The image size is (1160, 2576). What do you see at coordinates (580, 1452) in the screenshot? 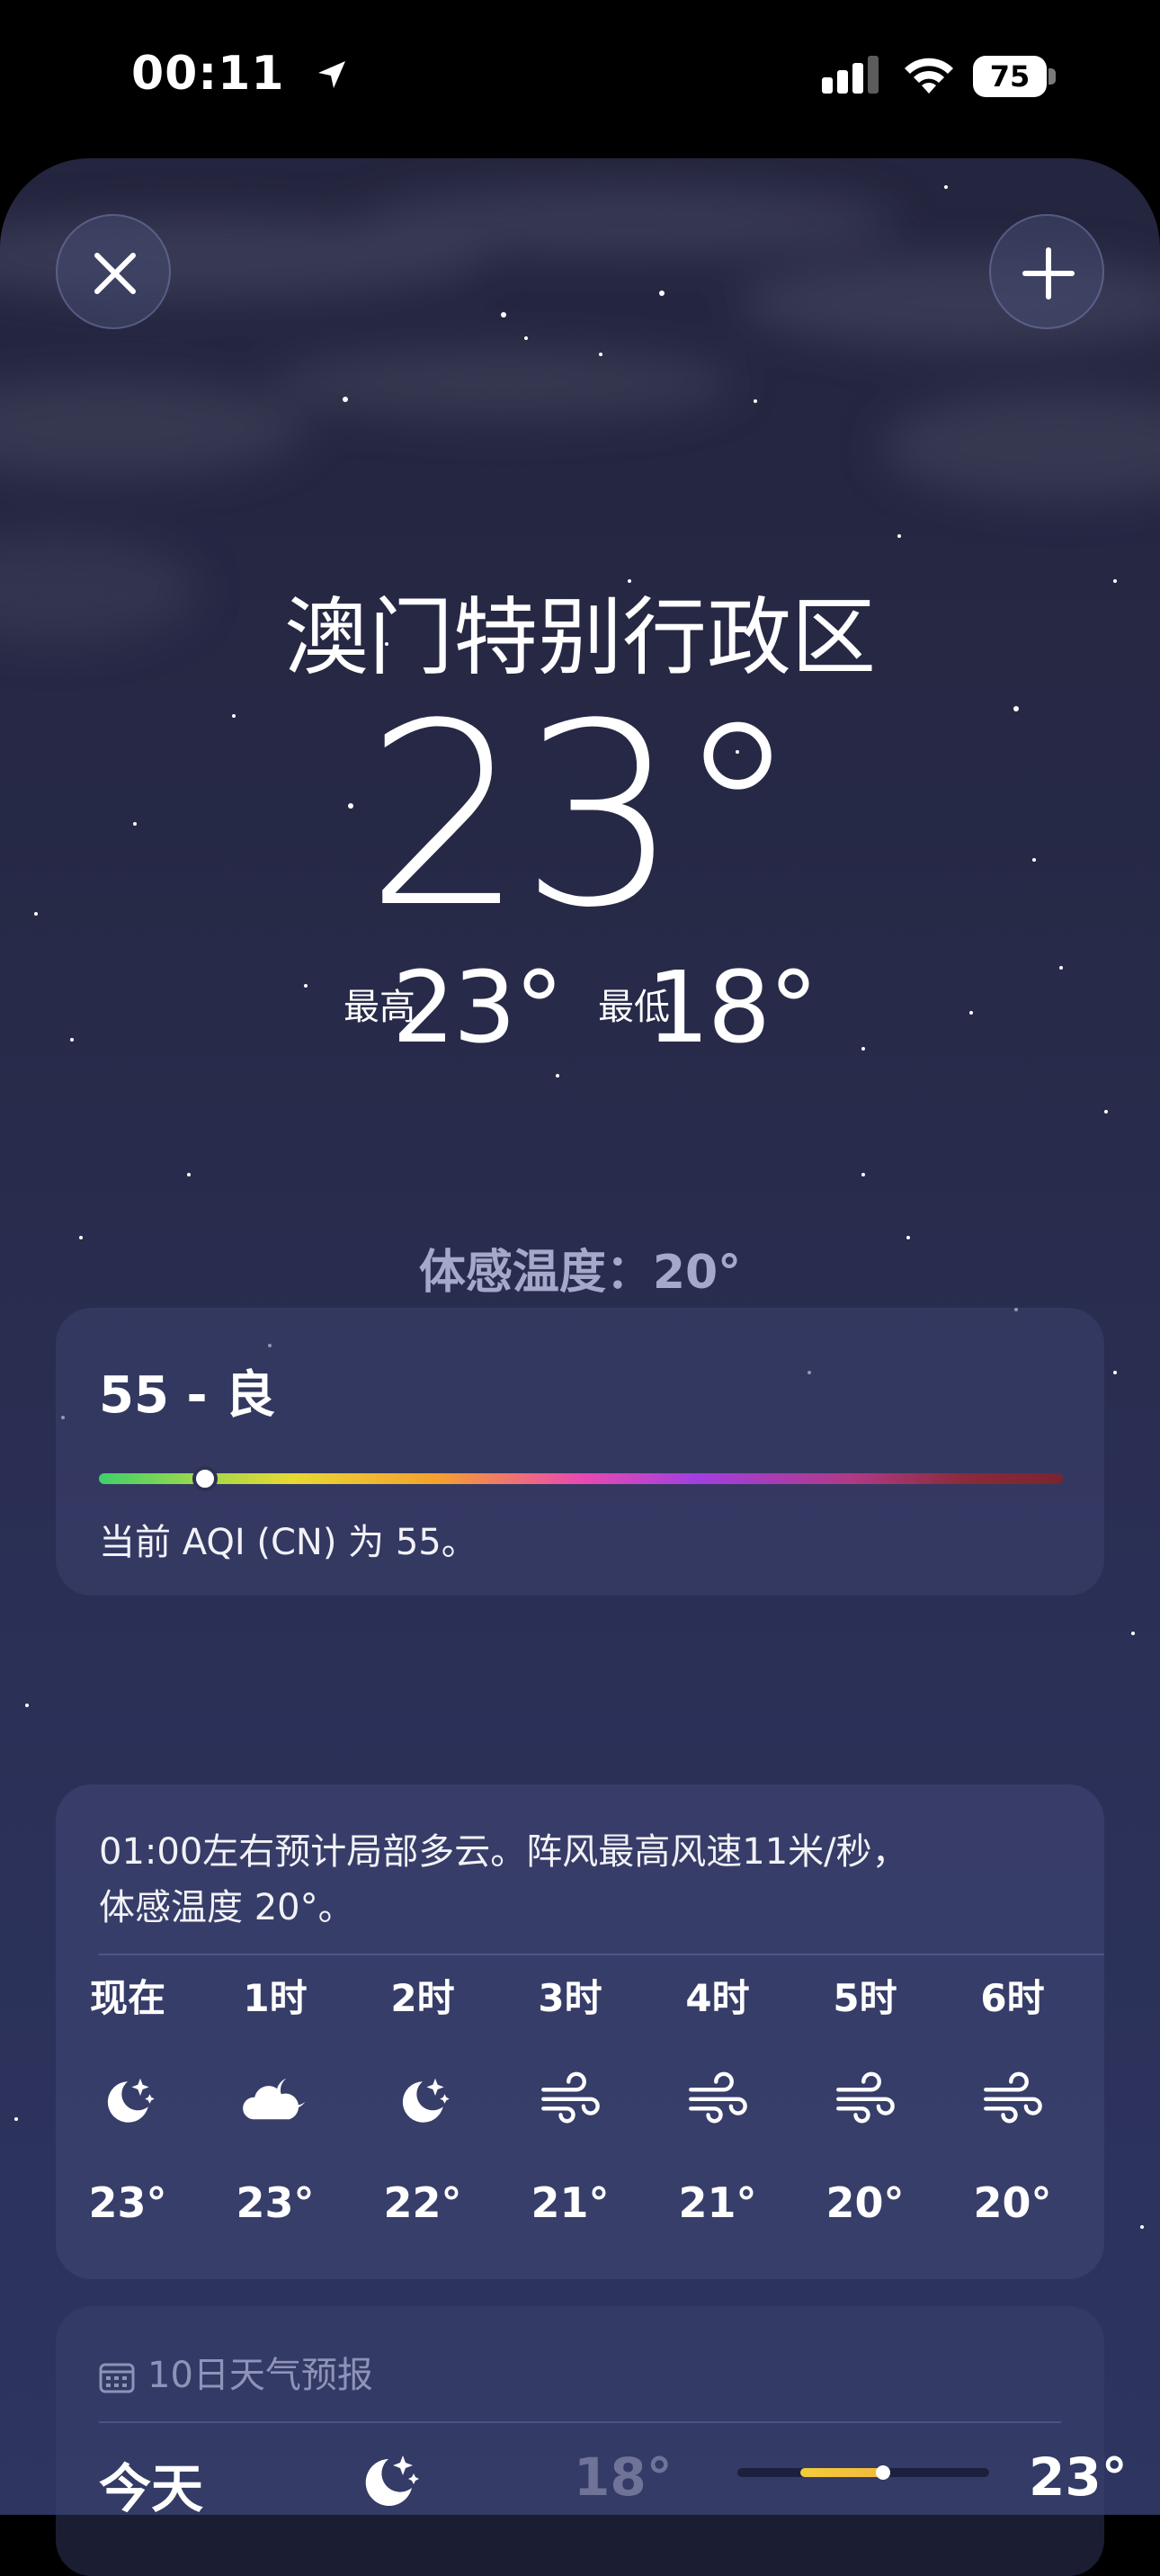
I see `air-quality-card: 55 - 良 当前 AQI (CN) 为 55。` at bounding box center [580, 1452].